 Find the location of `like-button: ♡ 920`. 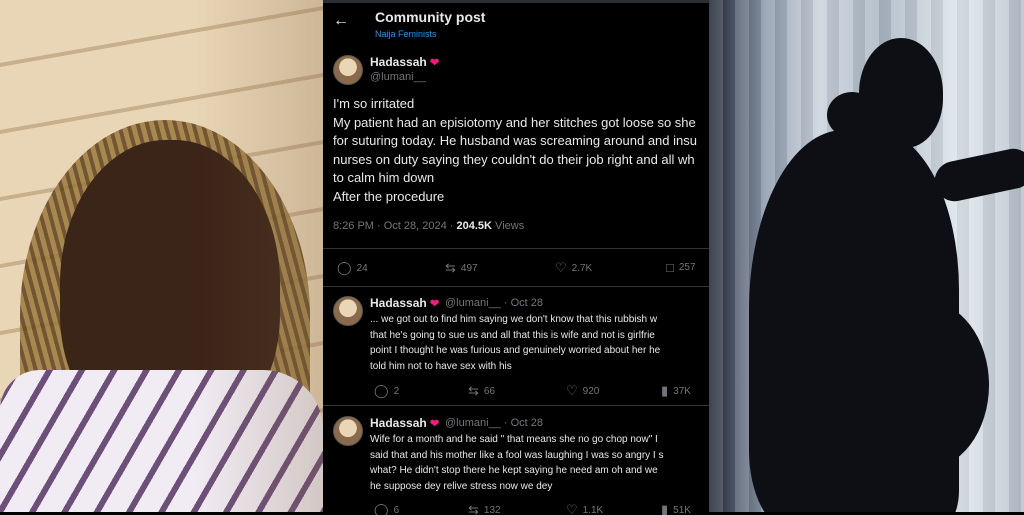

like-button: ♡ 920 is located at coordinates (582, 391).